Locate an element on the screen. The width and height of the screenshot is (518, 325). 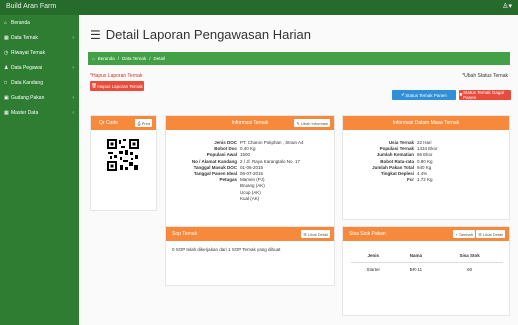
warehouse-icon: ▣ is located at coordinates (6, 97).